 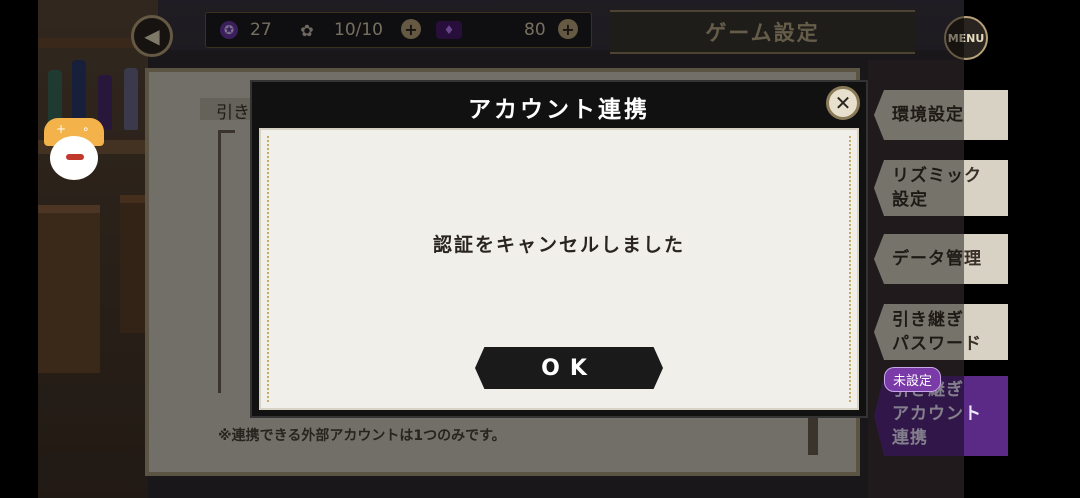 What do you see at coordinates (74, 149) in the screenshot?
I see `assistant-avatar: + ∘` at bounding box center [74, 149].